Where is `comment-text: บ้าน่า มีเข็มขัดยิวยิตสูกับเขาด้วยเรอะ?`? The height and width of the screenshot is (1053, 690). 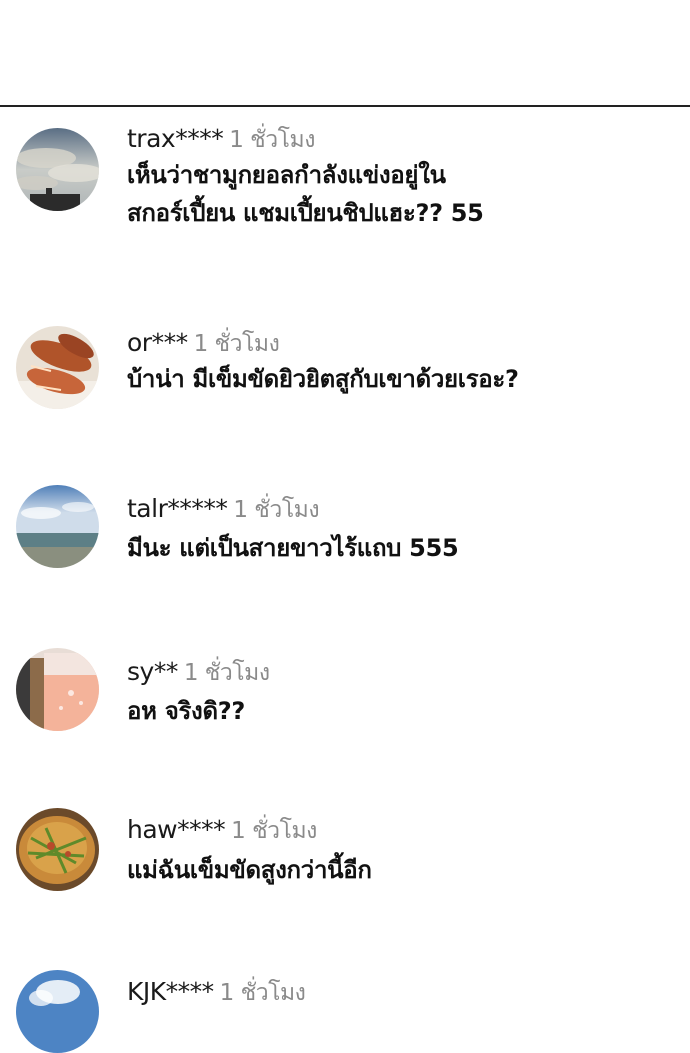
comment-text: บ้าน่า มีเข็มขัดยิวยิตสูกับเขาด้วยเรอะ? is located at coordinates (397, 379).